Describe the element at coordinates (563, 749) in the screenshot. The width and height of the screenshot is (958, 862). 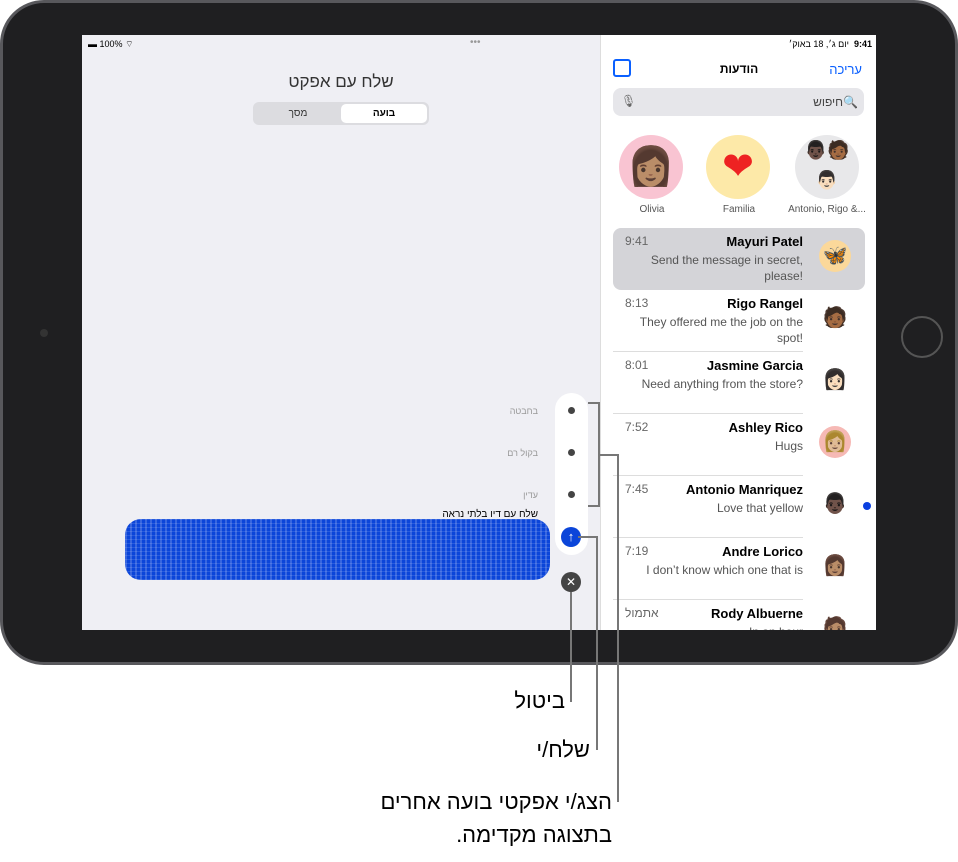
I see `callout-send: שלח/י` at that location.